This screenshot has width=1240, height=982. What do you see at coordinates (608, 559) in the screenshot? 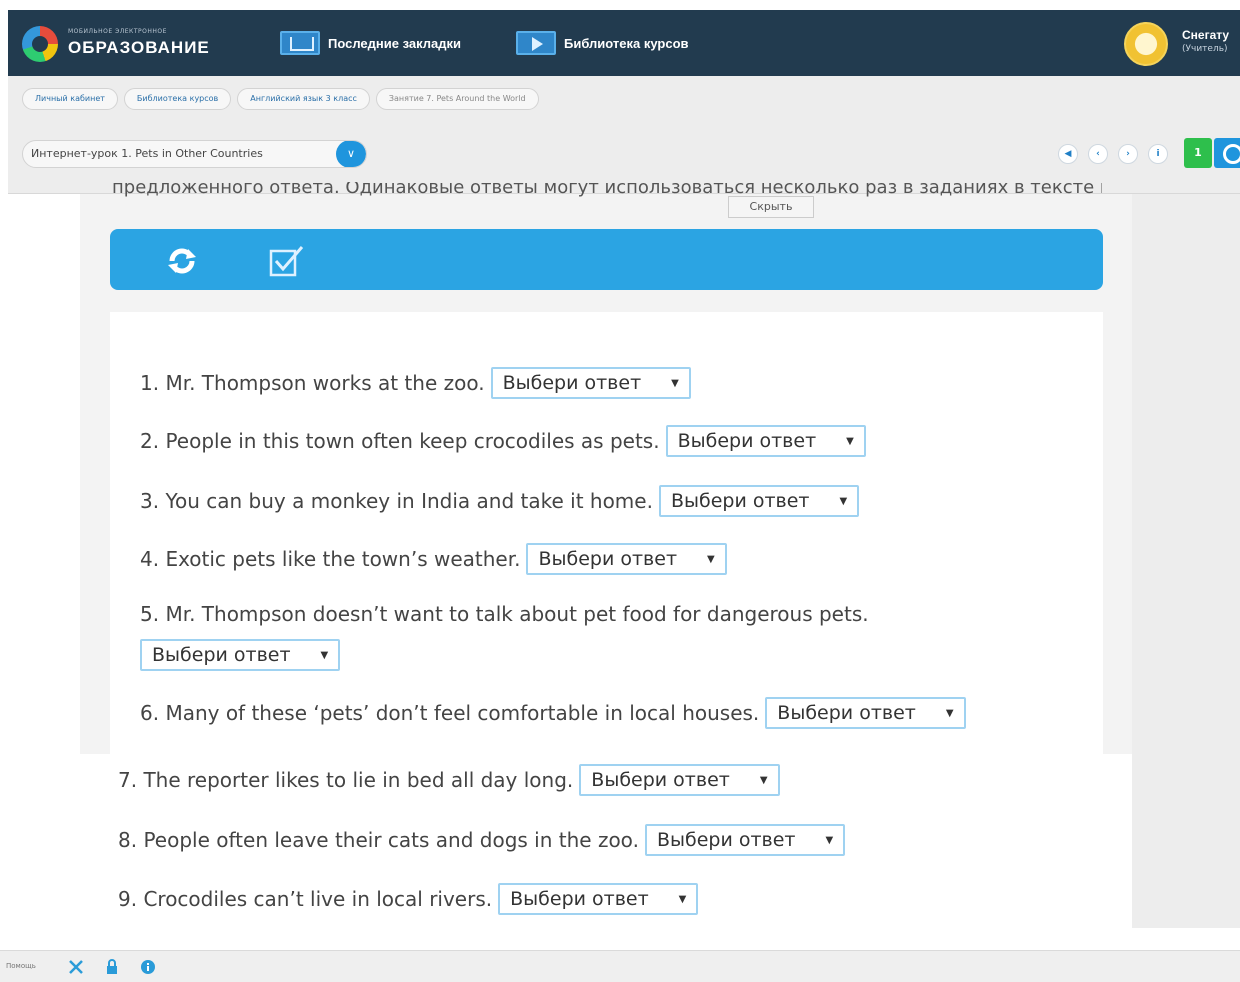
I see `answer-select-4-value: Выбери ответ` at bounding box center [608, 559].